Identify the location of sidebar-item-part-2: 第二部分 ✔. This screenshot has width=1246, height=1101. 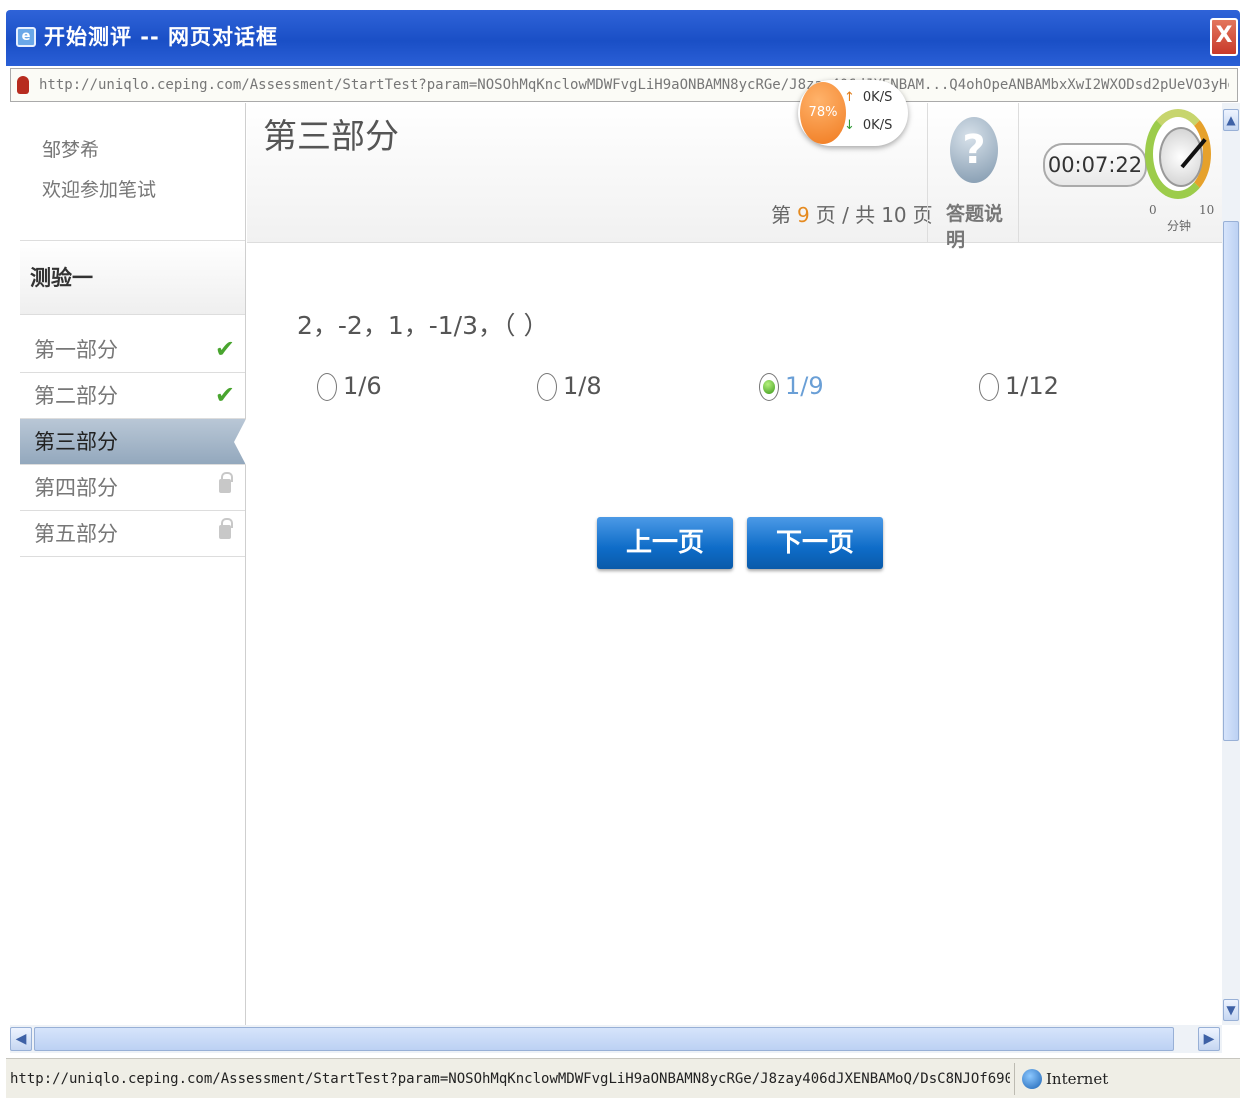
(132, 396).